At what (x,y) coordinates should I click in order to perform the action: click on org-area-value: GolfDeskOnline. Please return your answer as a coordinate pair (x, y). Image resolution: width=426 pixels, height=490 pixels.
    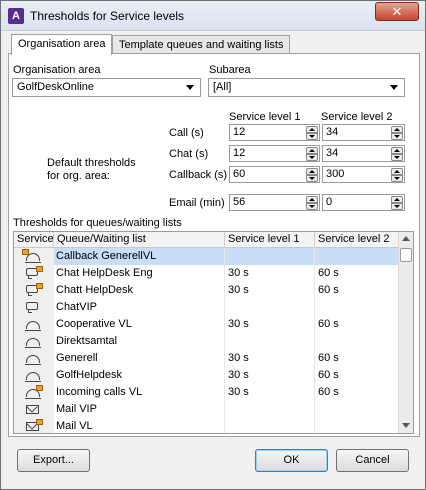
    Looking at the image, I should click on (56, 87).